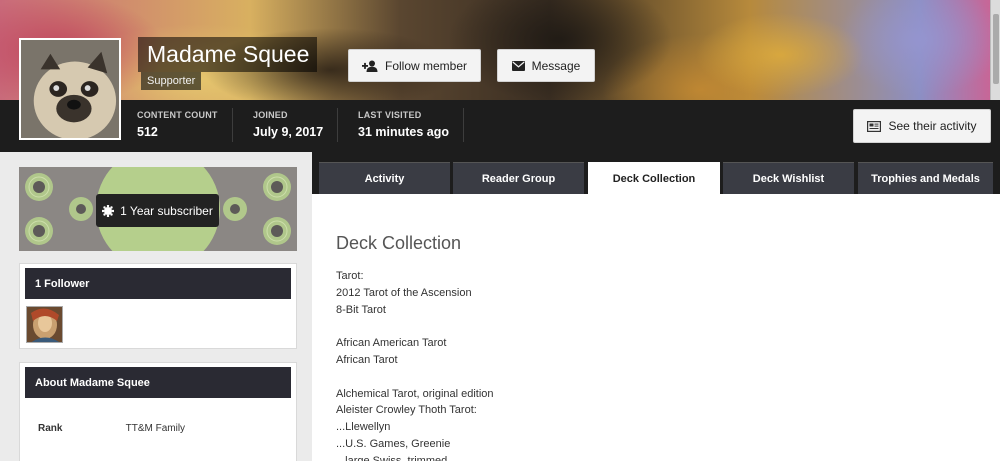 The width and height of the screenshot is (1000, 461). Describe the element at coordinates (350, 276) in the screenshot. I see `list-item: Tarot:` at that location.